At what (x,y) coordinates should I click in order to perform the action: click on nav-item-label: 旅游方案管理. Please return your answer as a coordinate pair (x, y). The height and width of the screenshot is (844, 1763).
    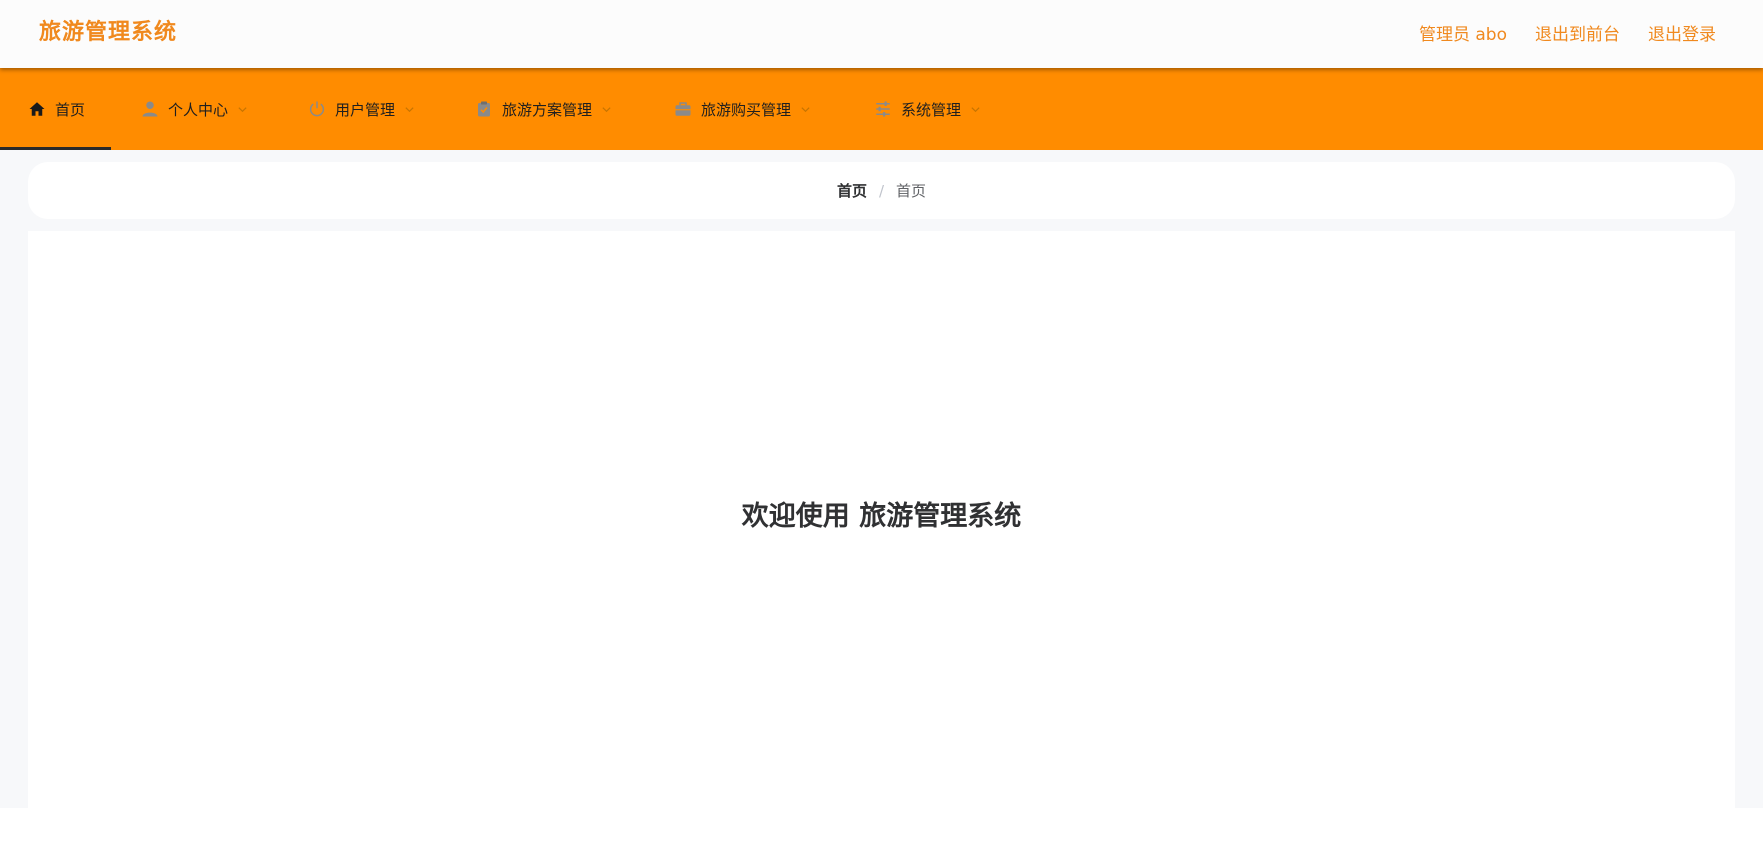
    Looking at the image, I should click on (547, 109).